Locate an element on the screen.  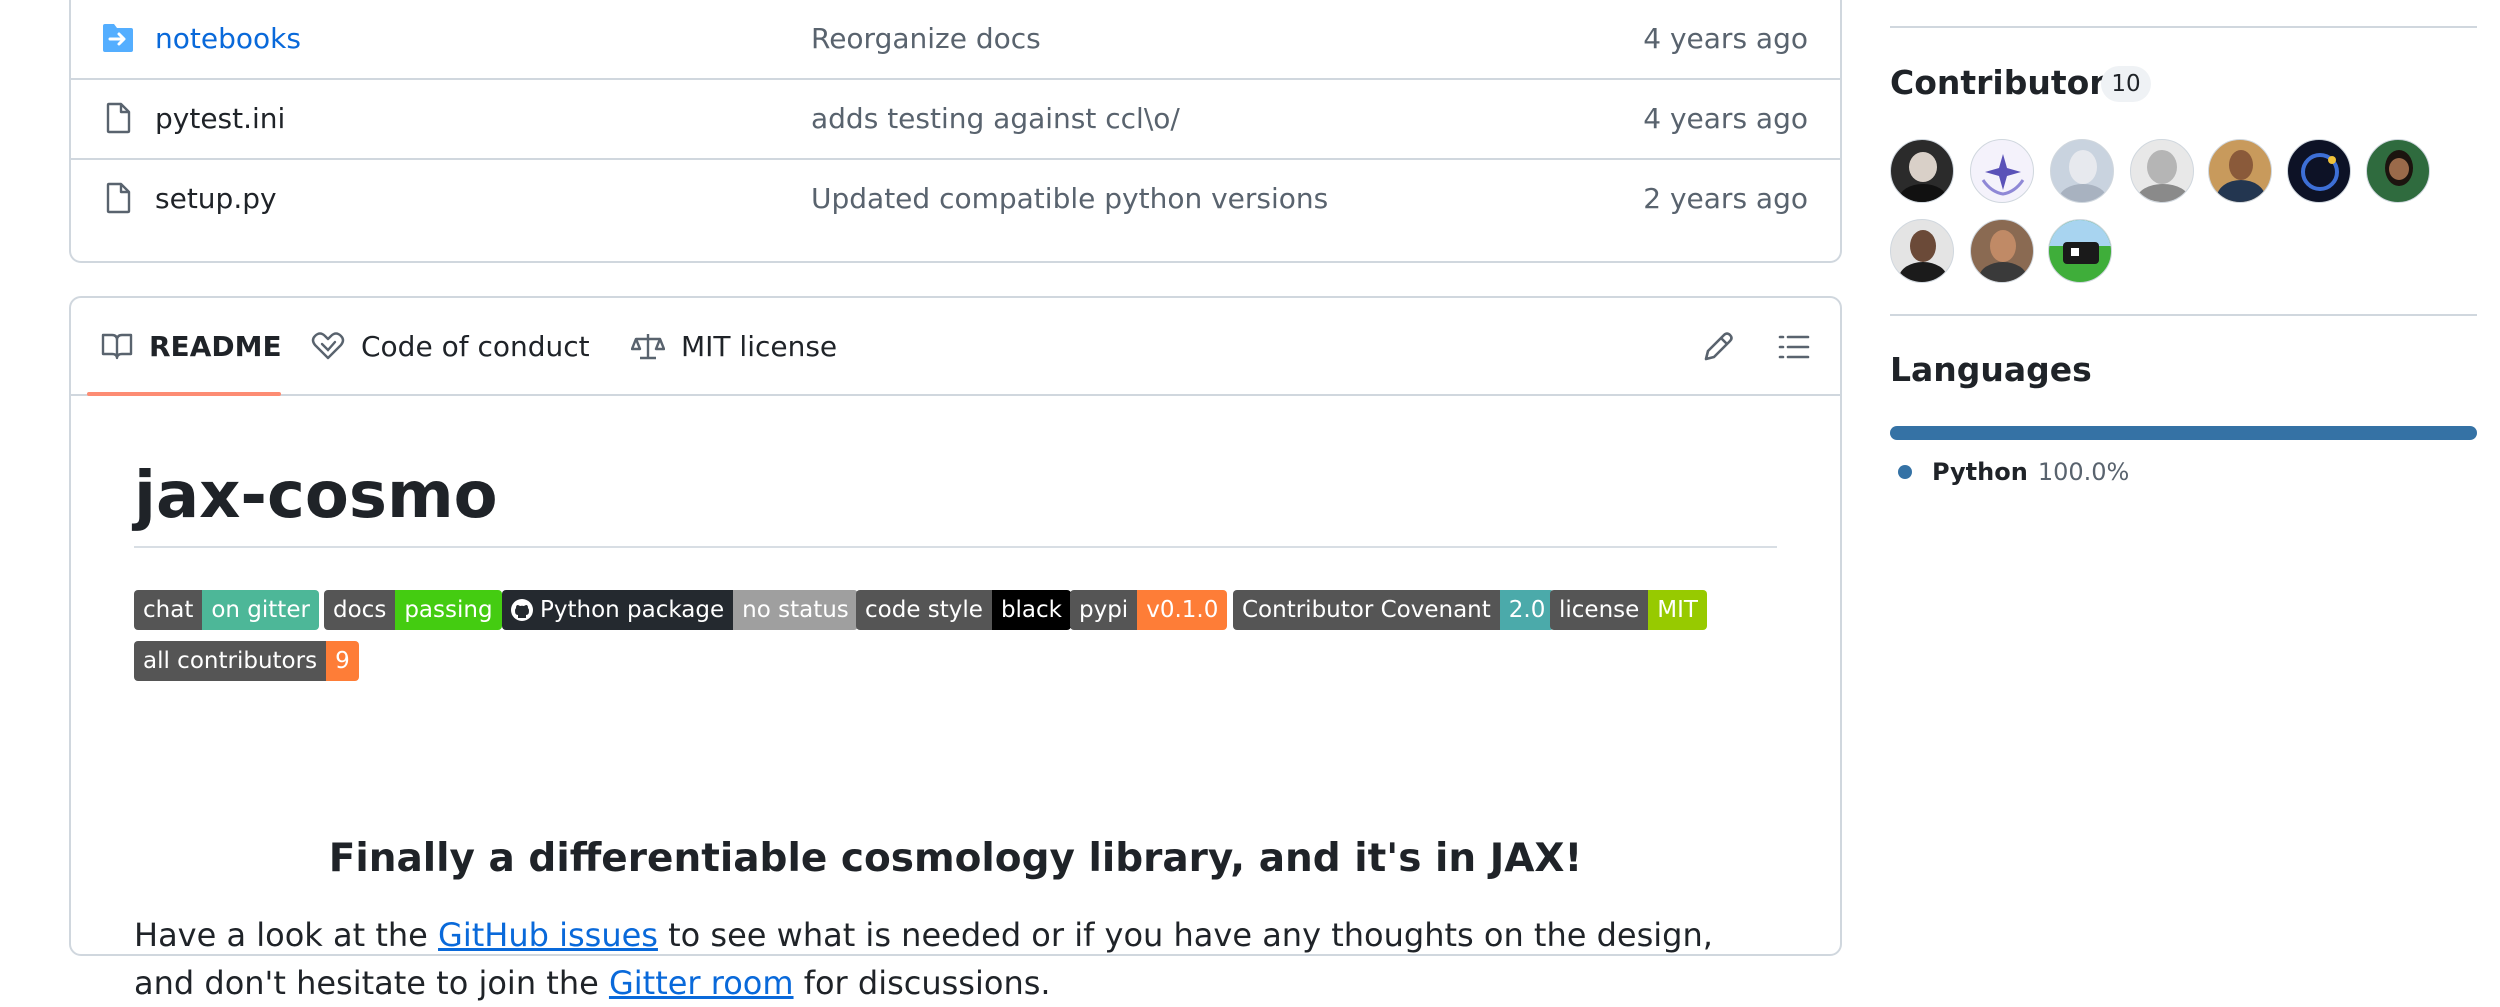
languages-heading: Languages is located at coordinates (1991, 369).